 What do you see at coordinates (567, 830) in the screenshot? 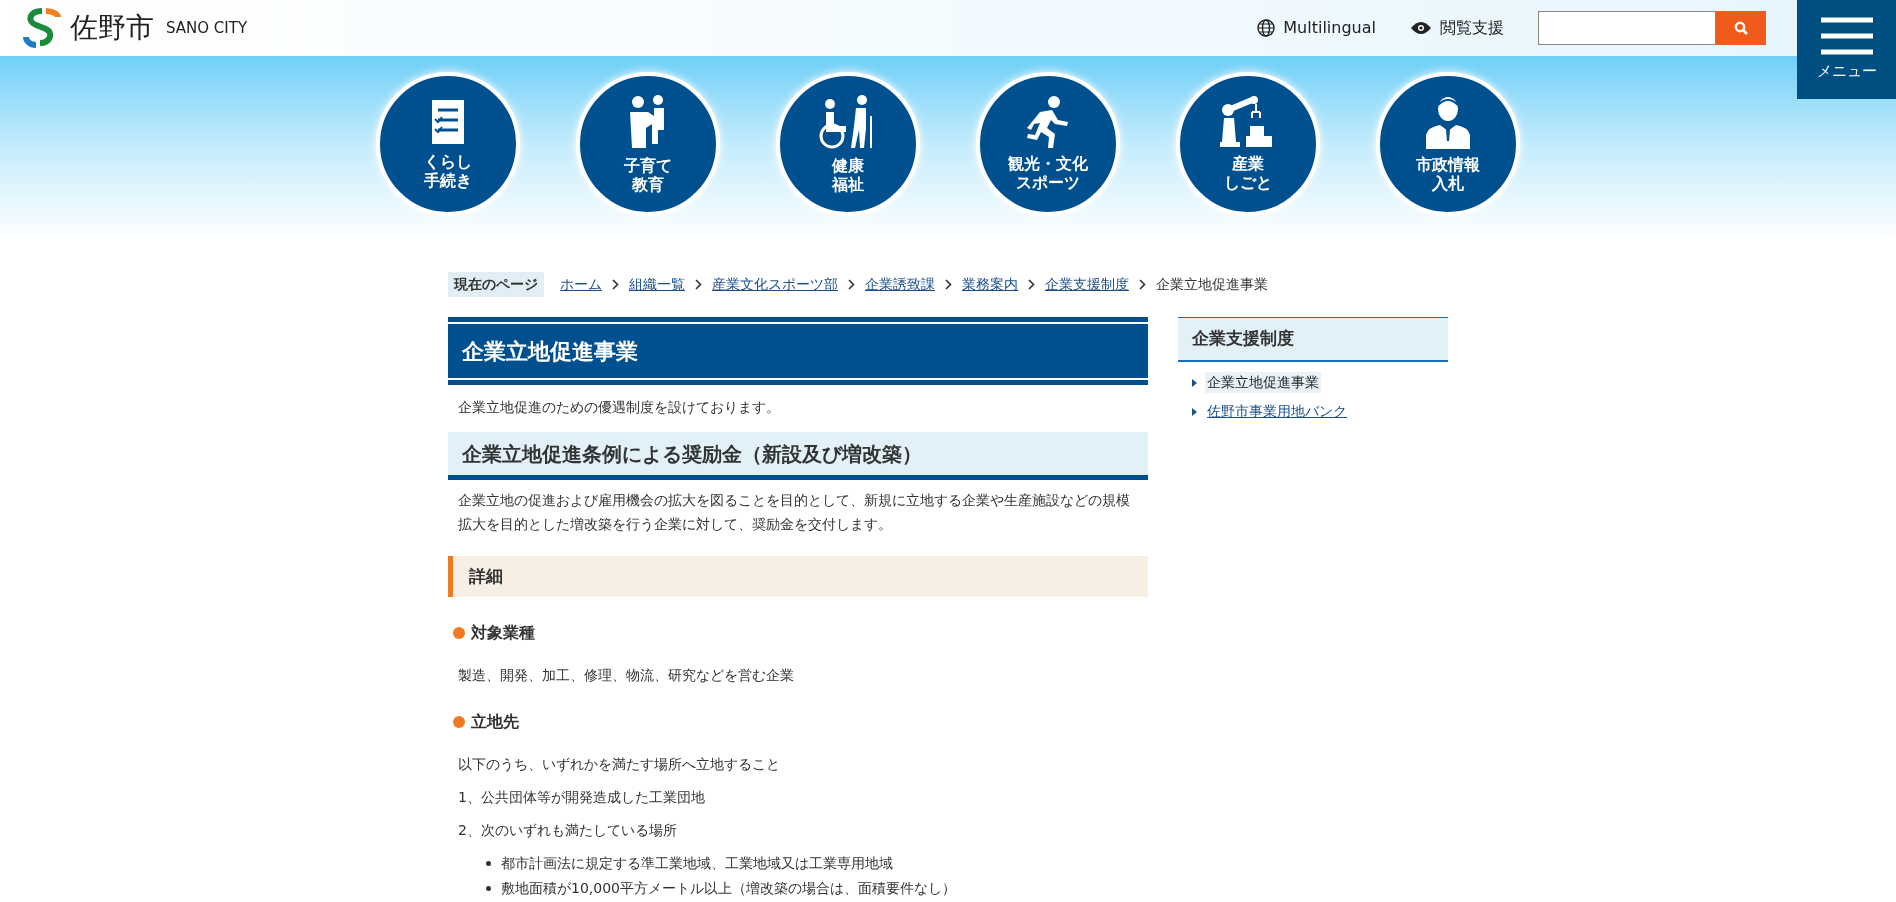
I see `item-text: 2、次のいずれも満たしている場所` at bounding box center [567, 830].